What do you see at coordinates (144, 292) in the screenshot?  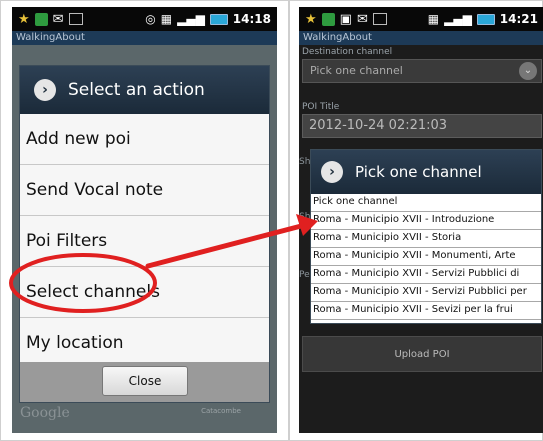 I see `menu-item-select-channels: Select channels` at bounding box center [144, 292].